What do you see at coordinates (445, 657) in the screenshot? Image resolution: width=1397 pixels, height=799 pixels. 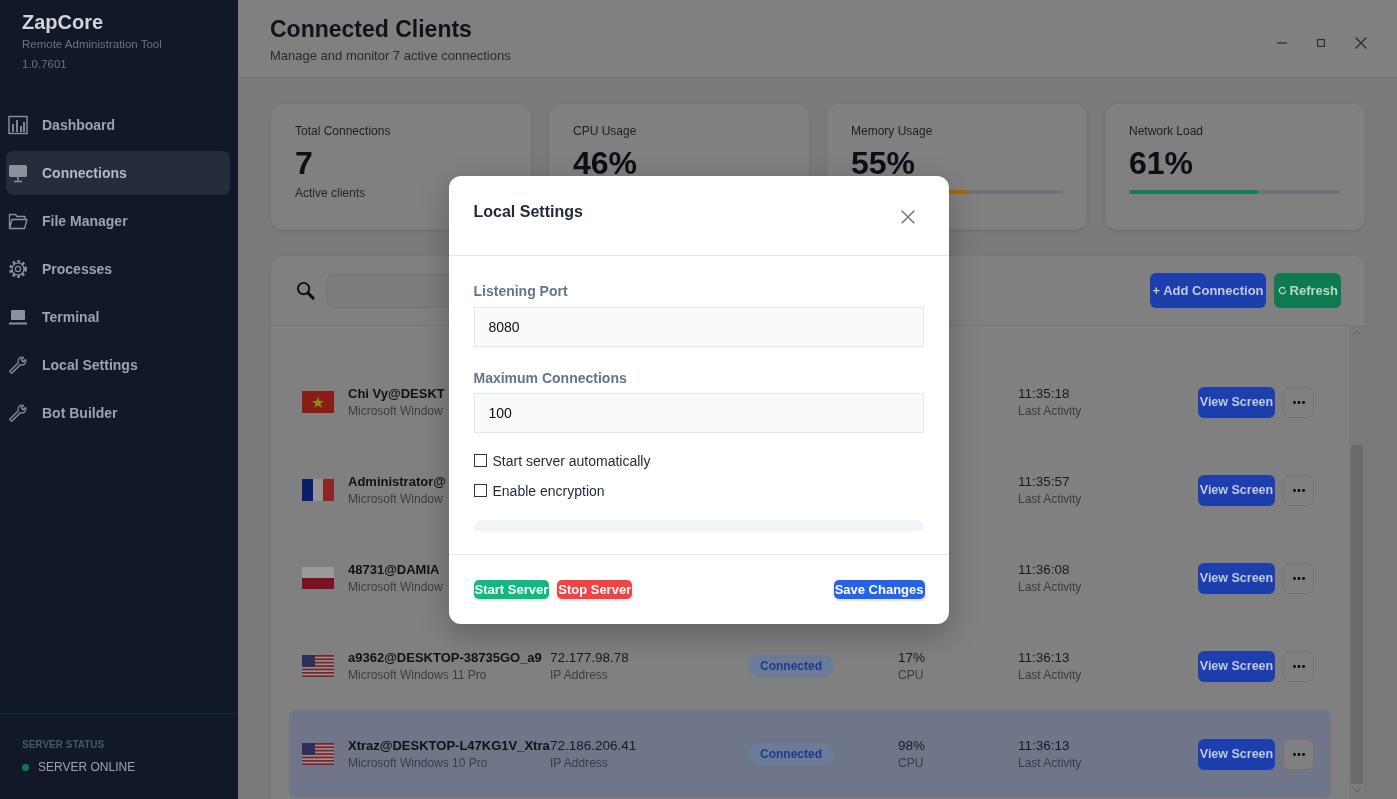 I see `client-name: a9362@DESKTOP-38735GO_a9` at bounding box center [445, 657].